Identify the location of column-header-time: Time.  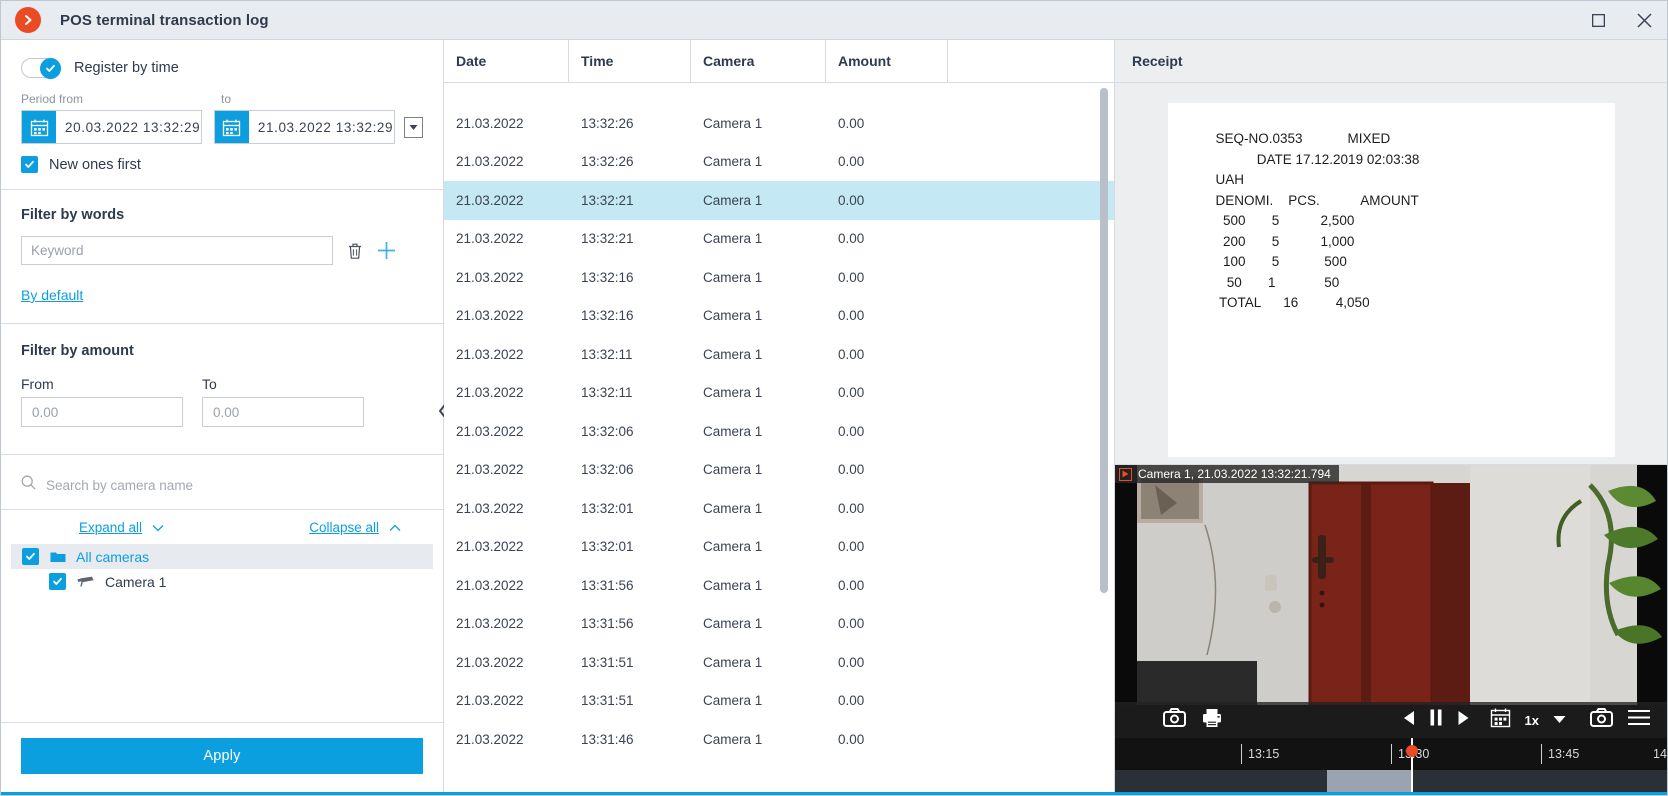
(630, 61).